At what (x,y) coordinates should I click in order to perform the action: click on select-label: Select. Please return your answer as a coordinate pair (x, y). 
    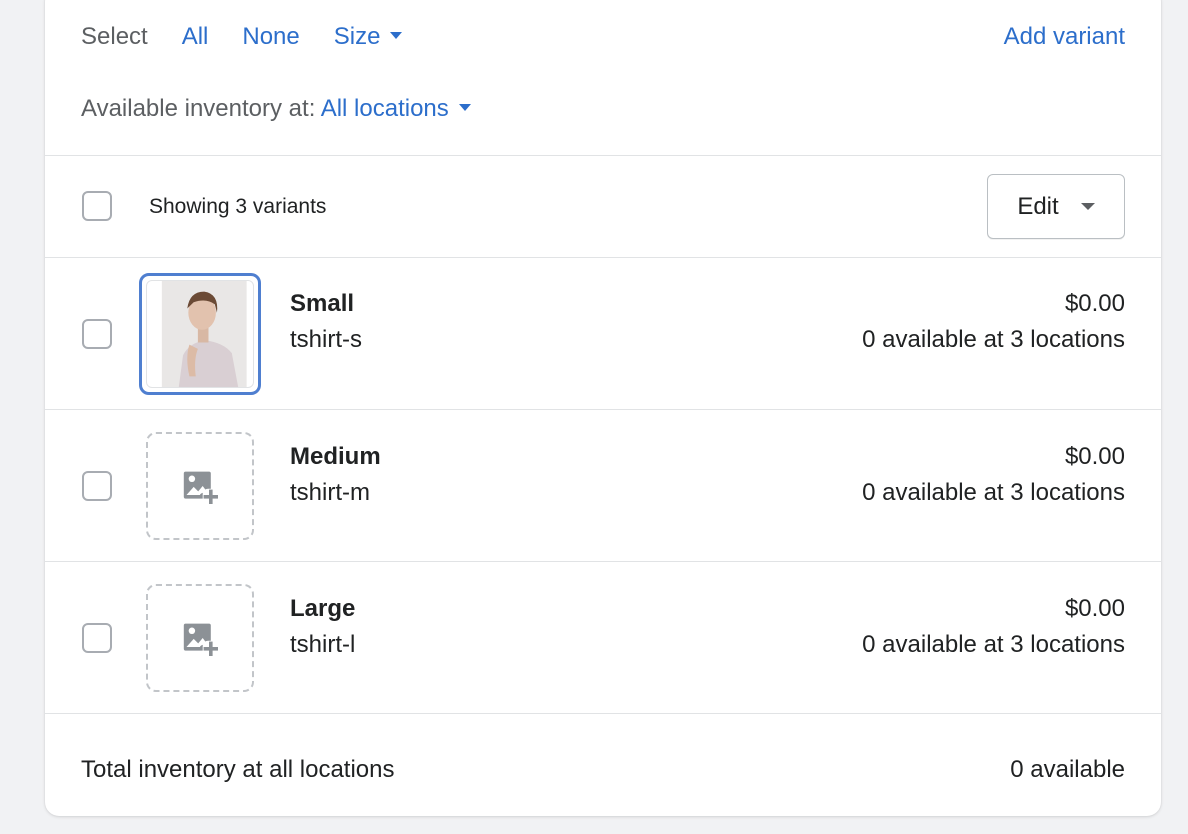
    Looking at the image, I should click on (114, 36).